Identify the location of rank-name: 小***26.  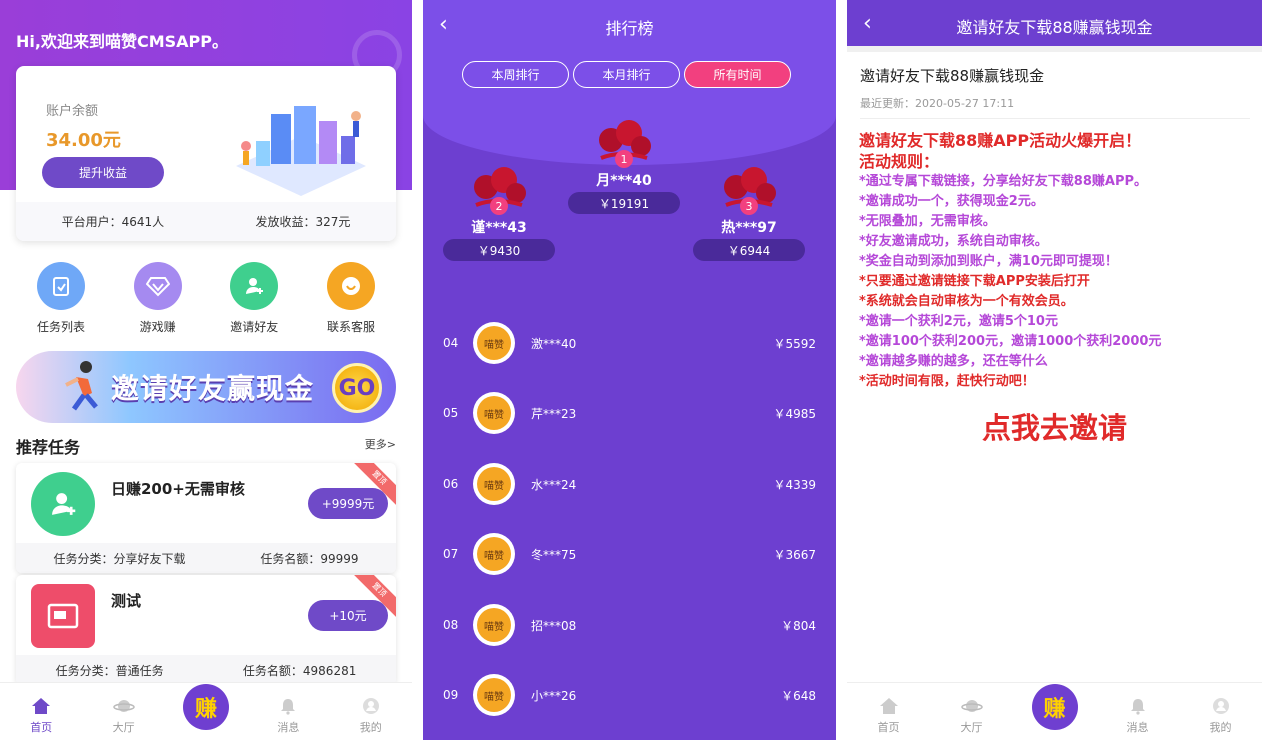
(554, 695).